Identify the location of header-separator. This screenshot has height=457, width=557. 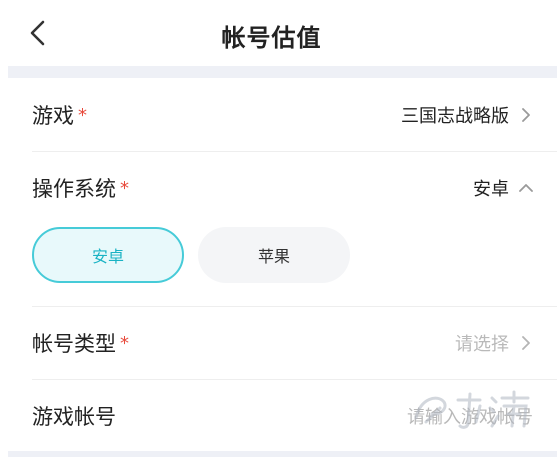
(282, 72).